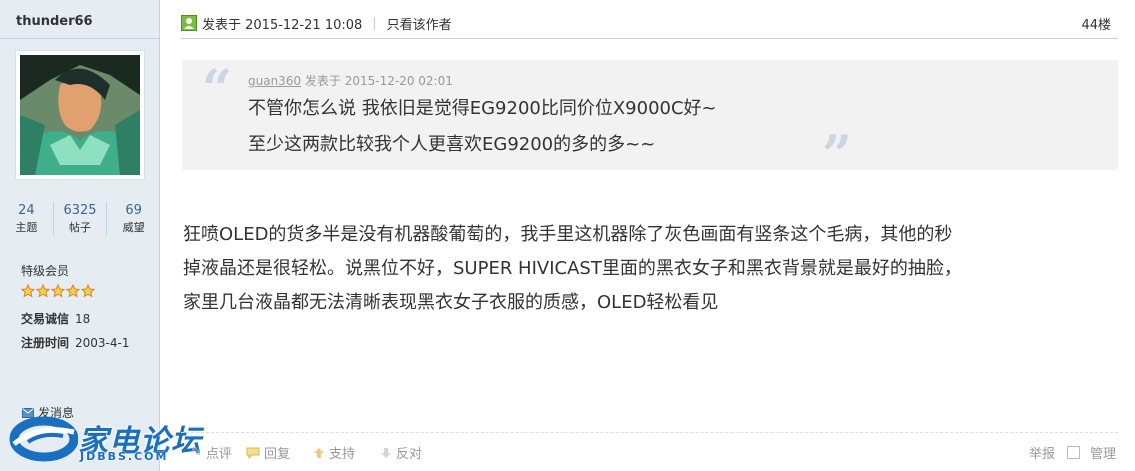 The width and height of the screenshot is (1135, 471). What do you see at coordinates (378, 81) in the screenshot?
I see `quote-date: 发表于 2015-12-20 02:01` at bounding box center [378, 81].